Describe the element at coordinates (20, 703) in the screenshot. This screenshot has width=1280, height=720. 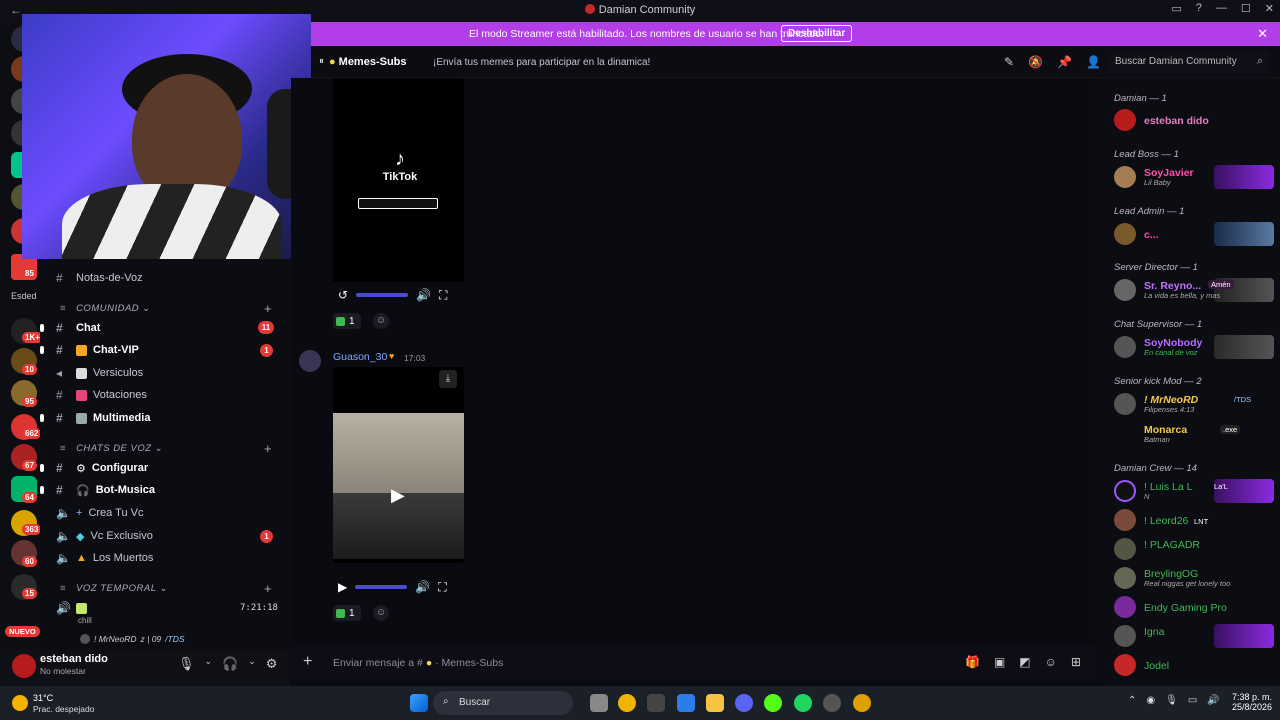
I see `weather-icon` at that location.